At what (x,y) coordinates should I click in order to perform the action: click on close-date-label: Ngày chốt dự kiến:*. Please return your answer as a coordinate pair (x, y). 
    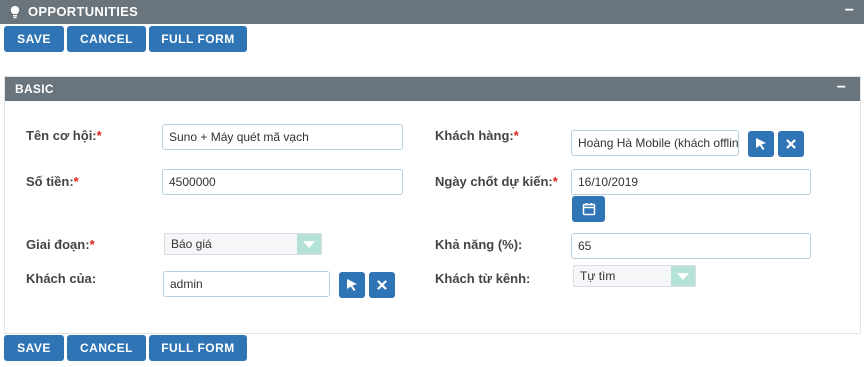
    Looking at the image, I should click on (496, 181).